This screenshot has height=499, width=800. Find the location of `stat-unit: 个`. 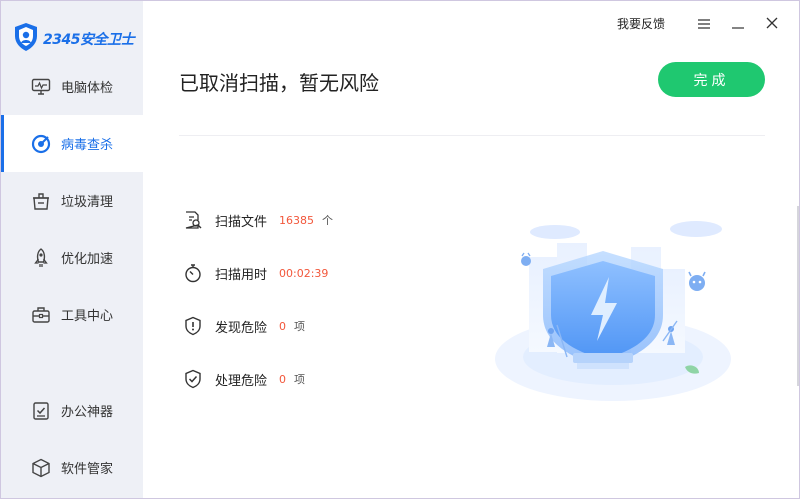

stat-unit: 个 is located at coordinates (328, 220).